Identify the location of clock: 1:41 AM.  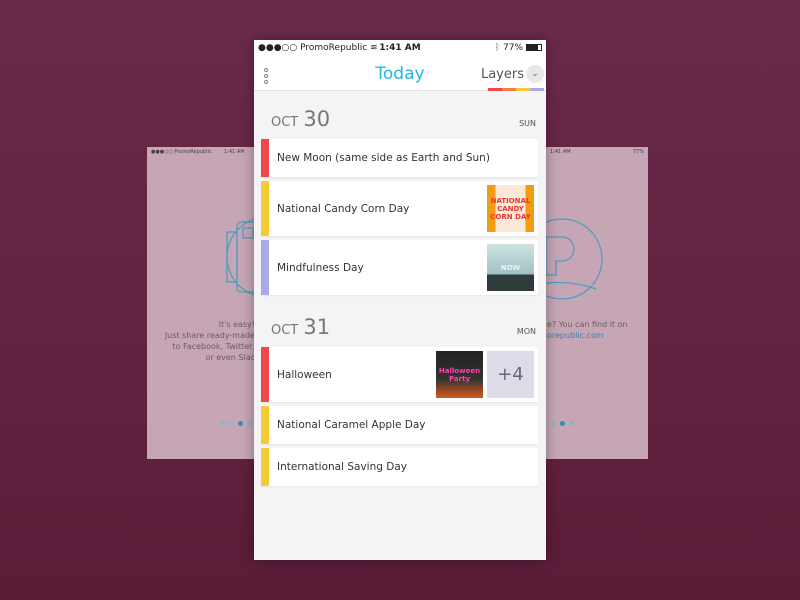
(400, 47).